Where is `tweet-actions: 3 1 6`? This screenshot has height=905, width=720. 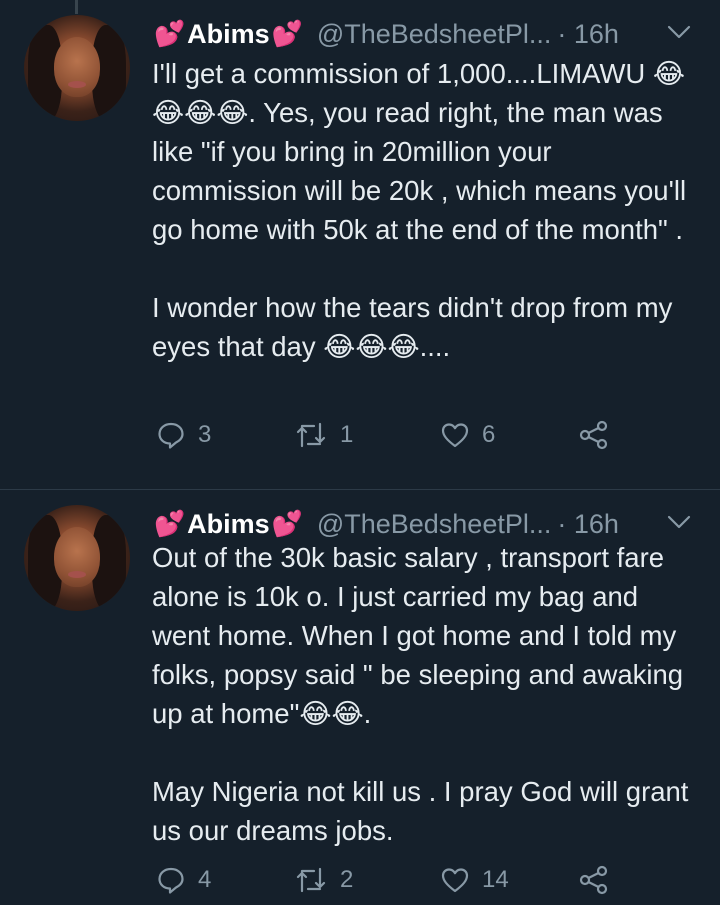
tweet-actions: 3 1 6 is located at coordinates (412, 440).